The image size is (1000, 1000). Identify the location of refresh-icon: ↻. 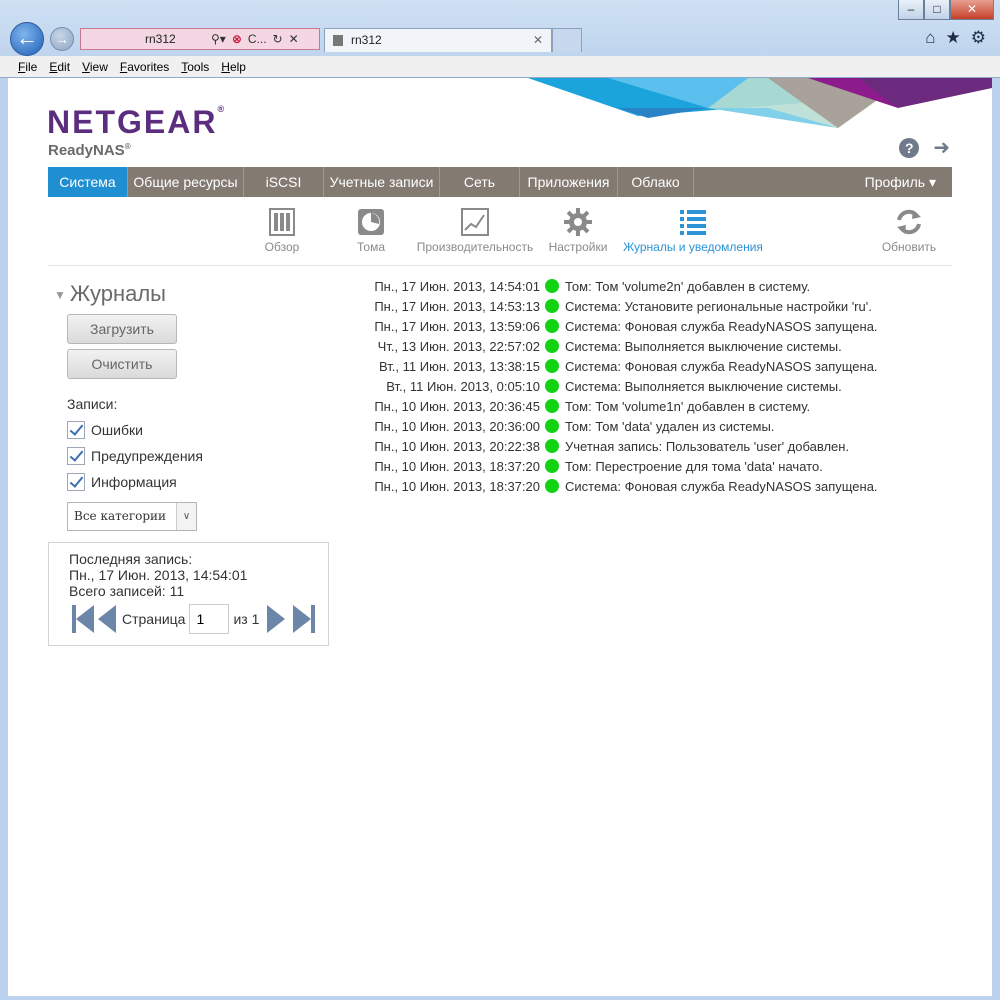
(278, 39).